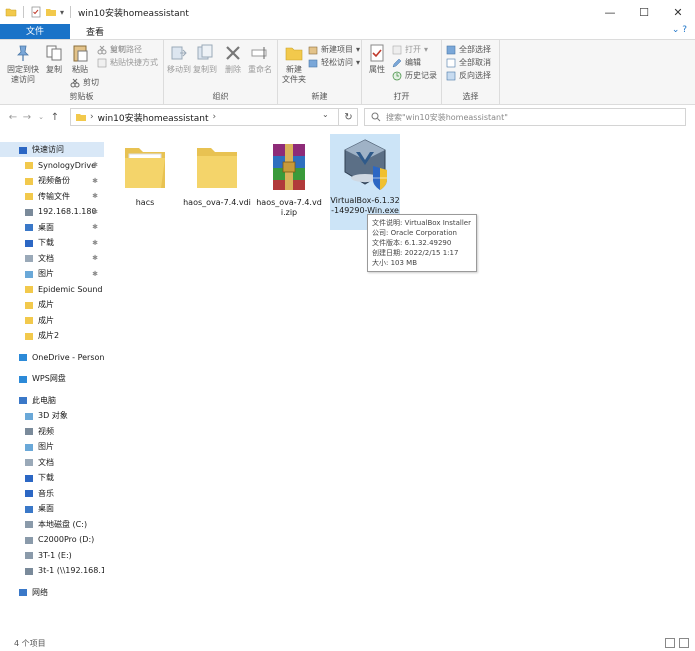  I want to click on open-button: 打开 ▾, so click(410, 49).